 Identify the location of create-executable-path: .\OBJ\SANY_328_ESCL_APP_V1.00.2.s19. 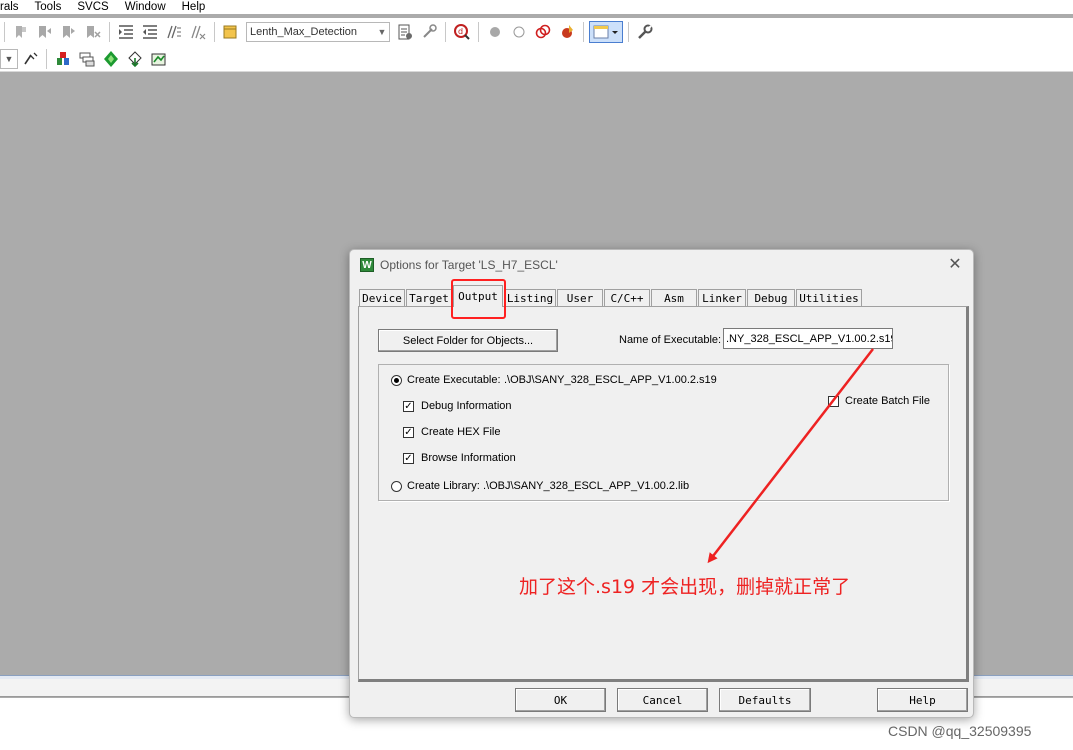
(610, 380).